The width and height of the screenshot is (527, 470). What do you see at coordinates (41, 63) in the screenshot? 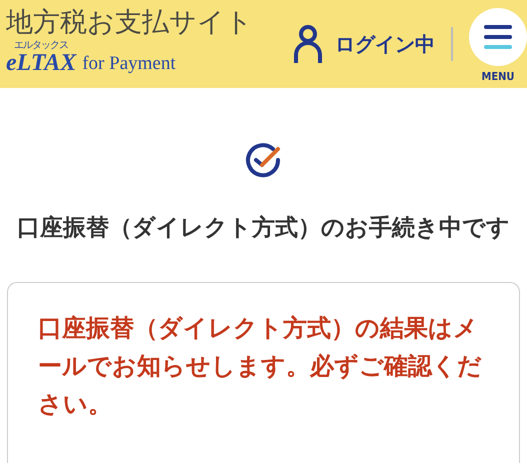
I see `logo-brand: eLTAX` at bounding box center [41, 63].